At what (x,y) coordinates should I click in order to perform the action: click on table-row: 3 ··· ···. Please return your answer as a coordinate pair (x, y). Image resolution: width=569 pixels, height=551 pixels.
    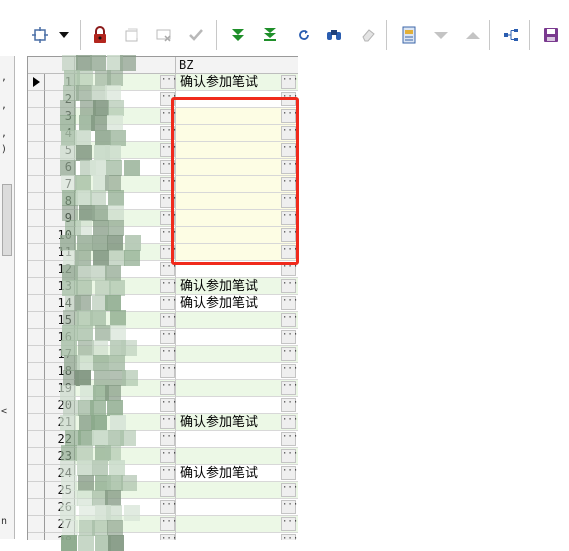
    Looking at the image, I should click on (163, 116).